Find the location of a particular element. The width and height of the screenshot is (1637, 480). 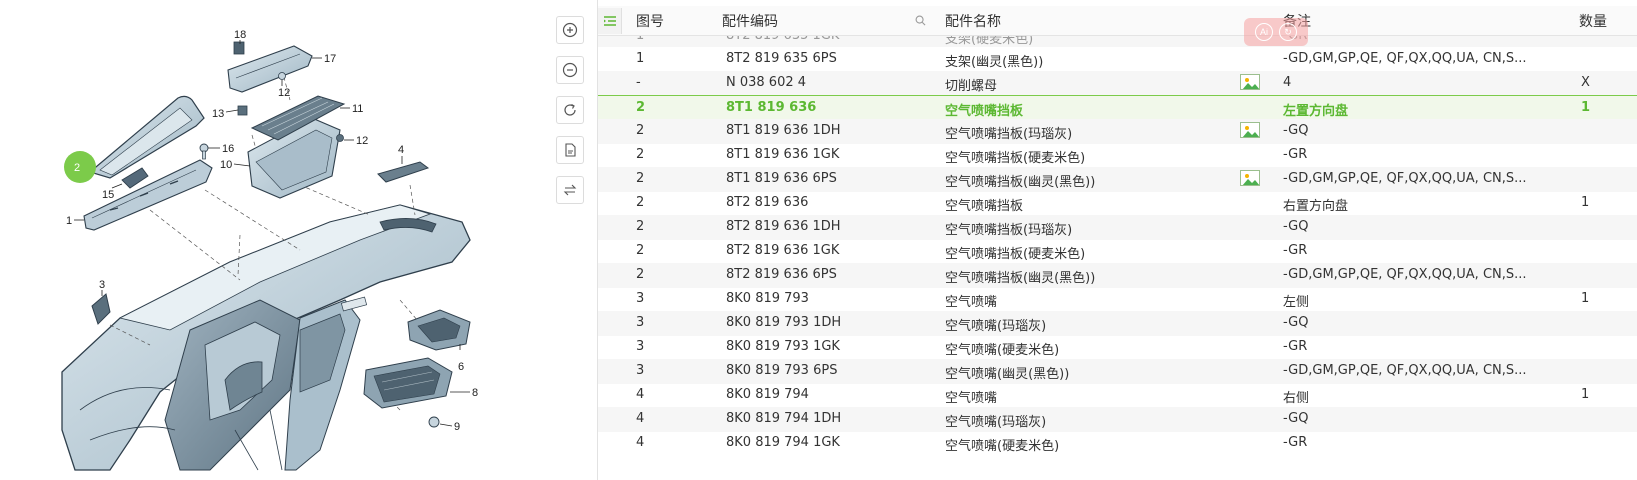

callout-11: 11 is located at coordinates (357, 109).